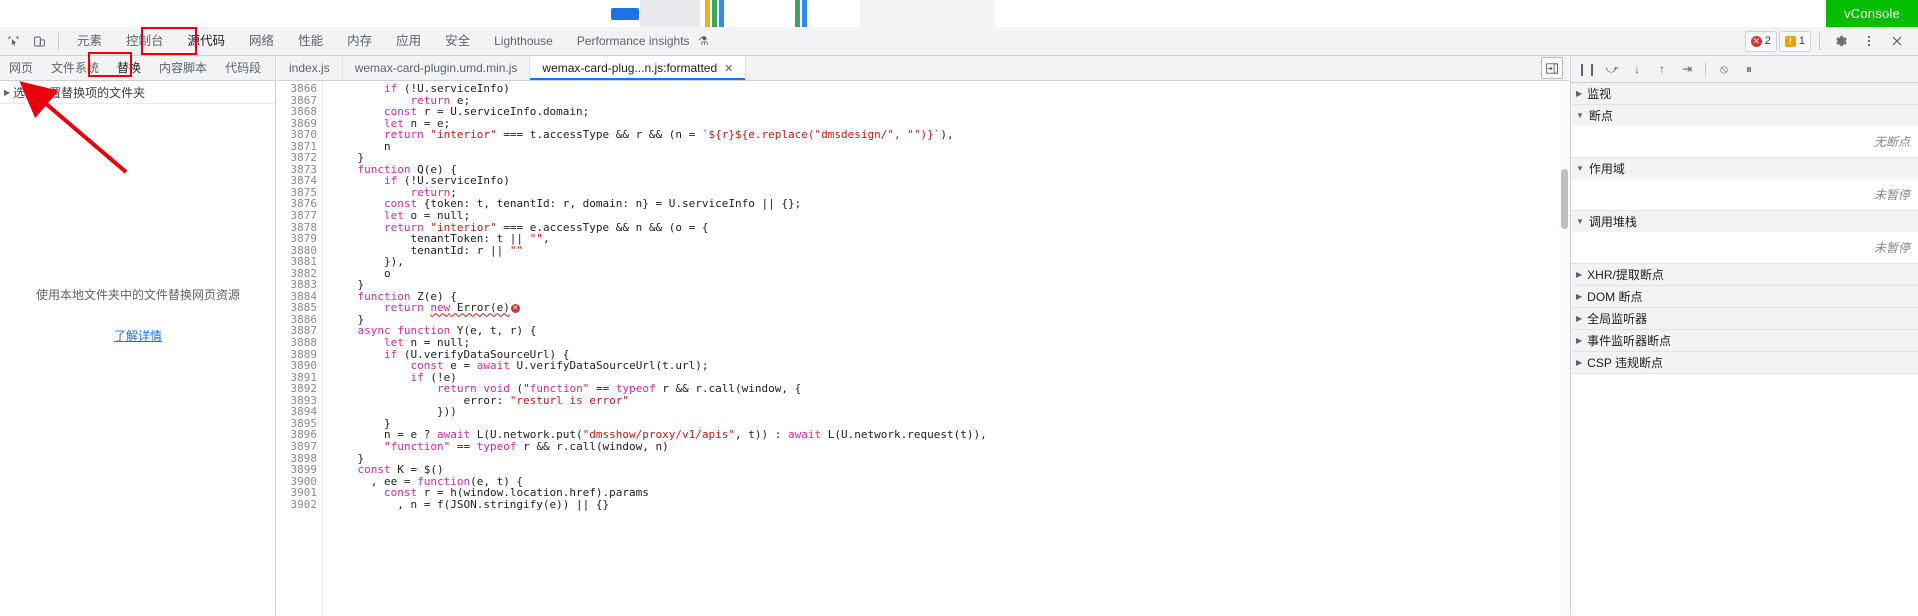 The height and width of the screenshot is (616, 1918). Describe the element at coordinates (13, 41) in the screenshot. I see `inspect-element-icon` at that location.